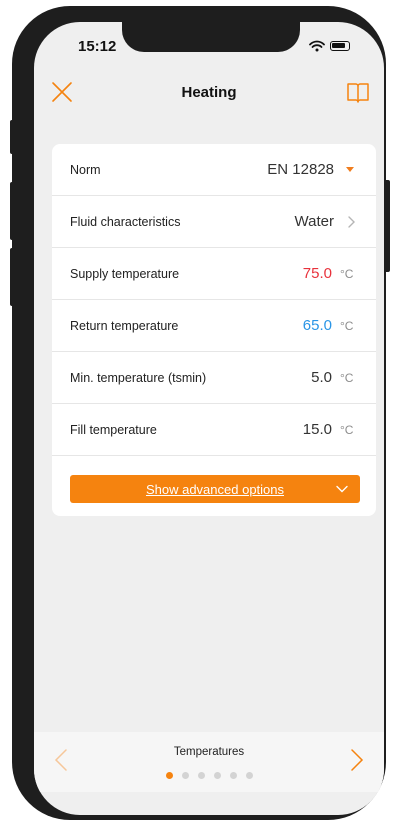  What do you see at coordinates (317, 429) in the screenshot?
I see `fill-temperature-value: 15.0` at bounding box center [317, 429].